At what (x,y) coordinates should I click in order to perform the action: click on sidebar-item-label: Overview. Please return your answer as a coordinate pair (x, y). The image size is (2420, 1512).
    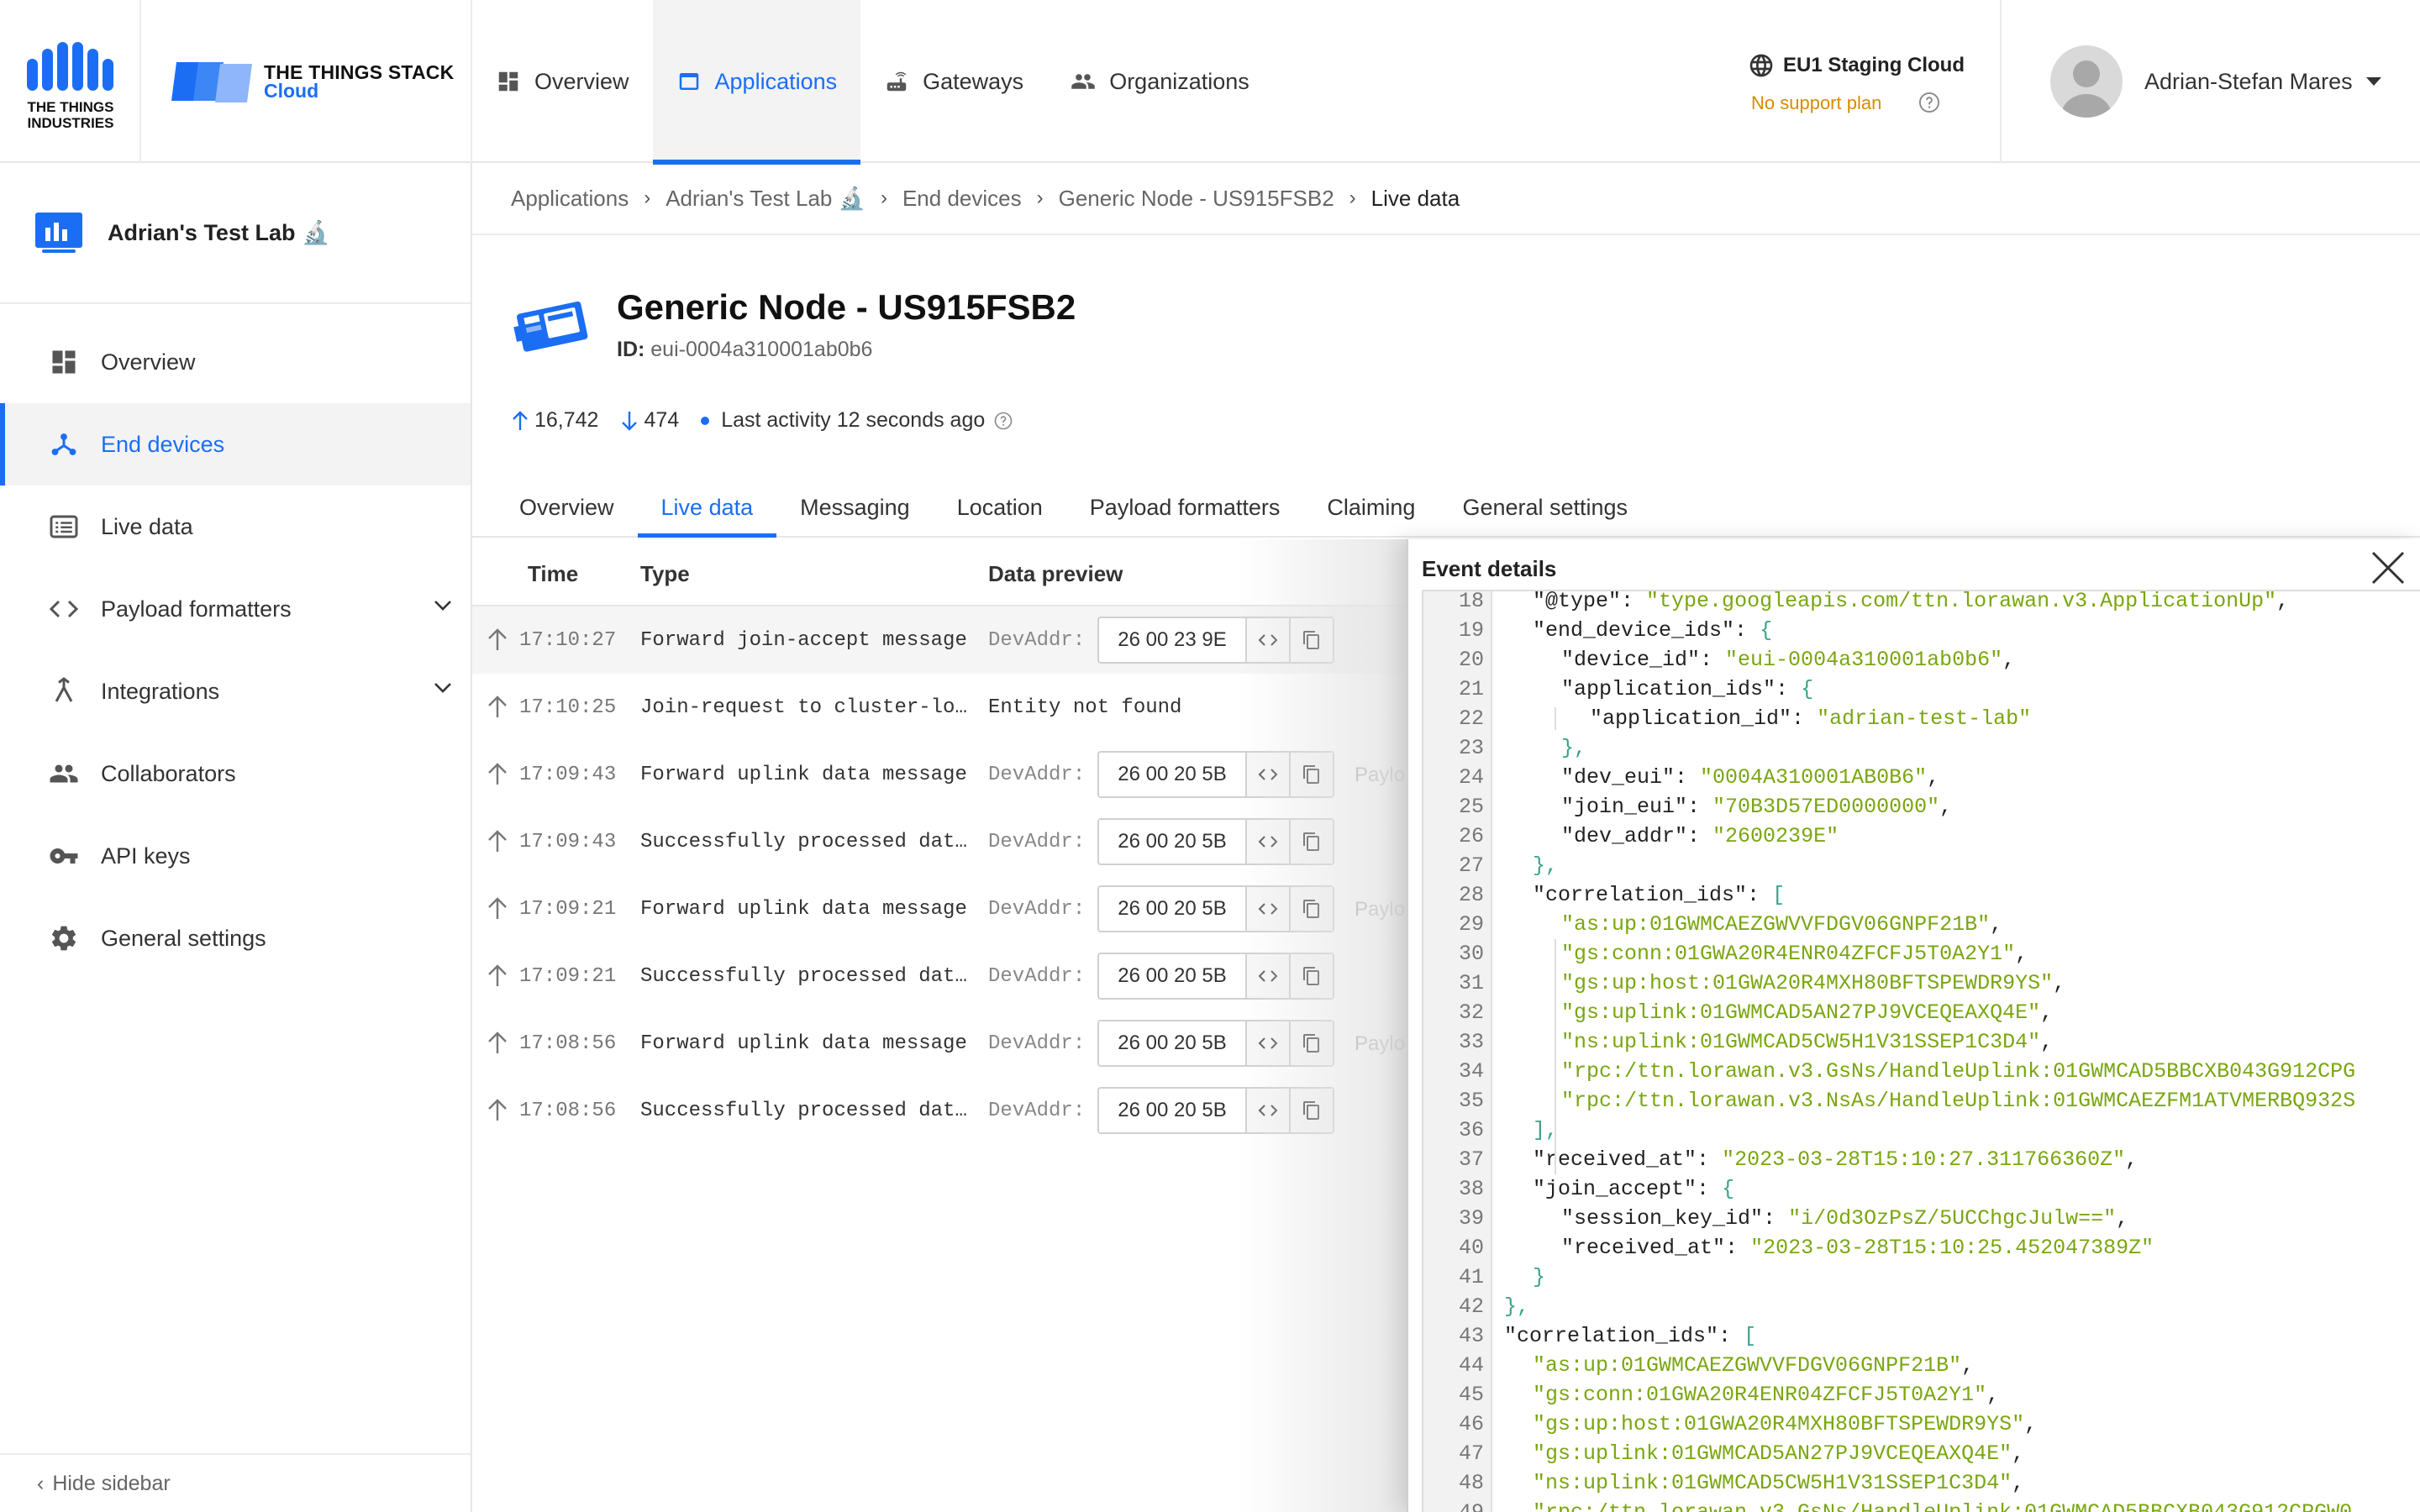
    Looking at the image, I should click on (148, 362).